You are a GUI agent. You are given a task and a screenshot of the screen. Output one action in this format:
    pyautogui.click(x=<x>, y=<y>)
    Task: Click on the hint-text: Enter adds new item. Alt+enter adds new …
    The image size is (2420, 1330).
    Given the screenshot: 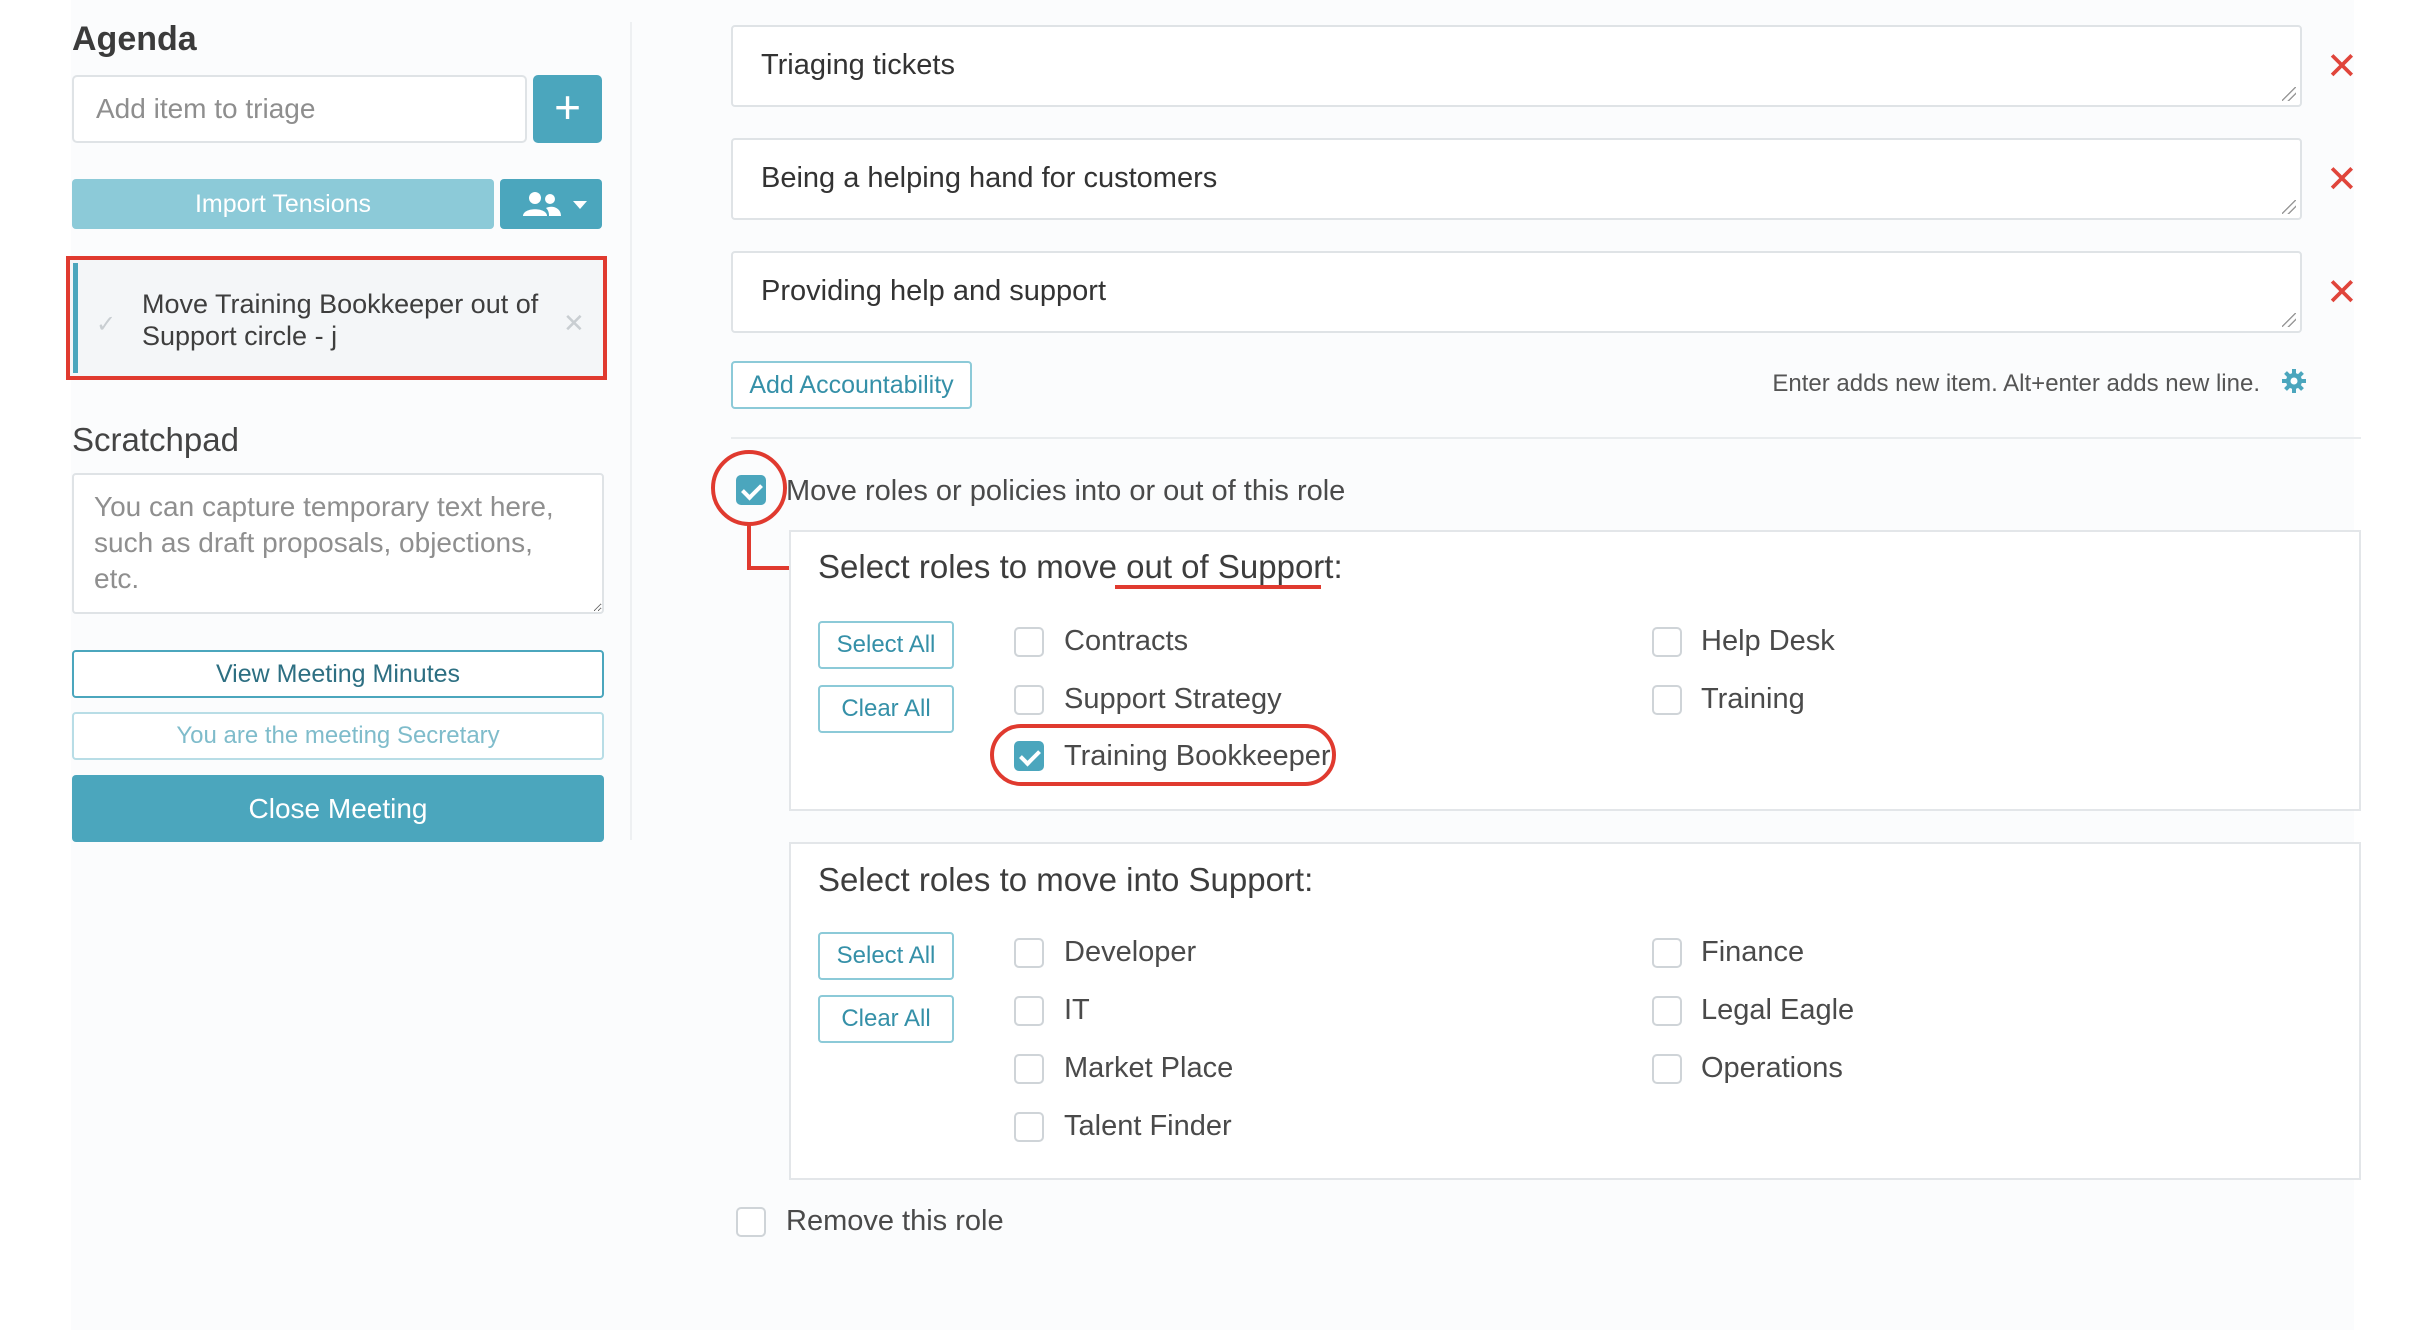 What is the action you would take?
    pyautogui.click(x=2016, y=383)
    